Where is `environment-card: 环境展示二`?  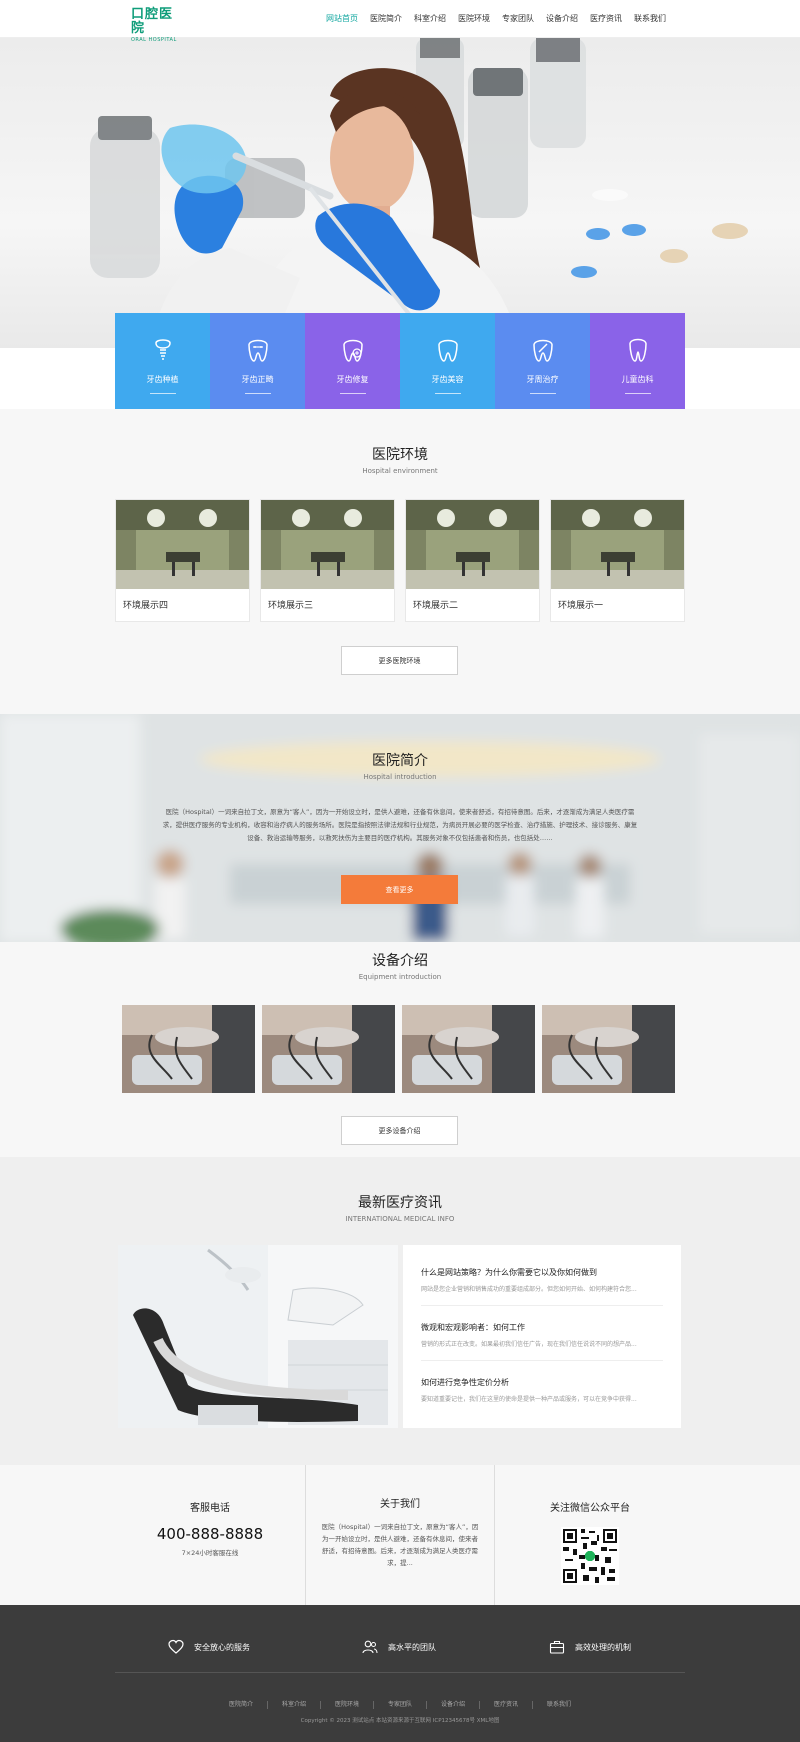
environment-card: 环境展示二 is located at coordinates (472, 560).